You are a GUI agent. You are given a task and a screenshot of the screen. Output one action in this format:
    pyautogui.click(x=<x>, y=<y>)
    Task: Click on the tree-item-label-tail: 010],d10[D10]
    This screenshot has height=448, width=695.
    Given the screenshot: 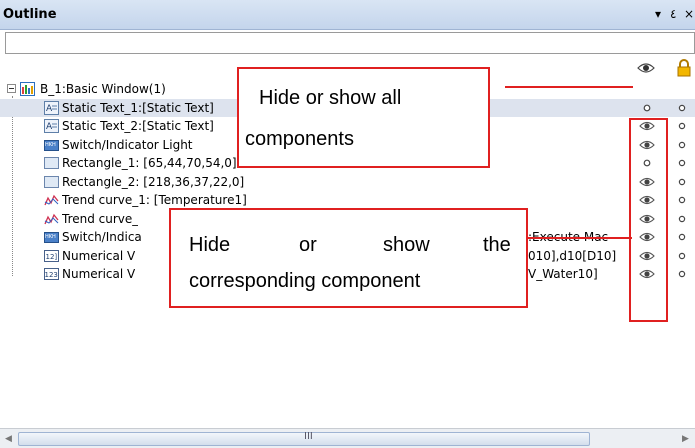 What is the action you would take?
    pyautogui.click(x=572, y=256)
    